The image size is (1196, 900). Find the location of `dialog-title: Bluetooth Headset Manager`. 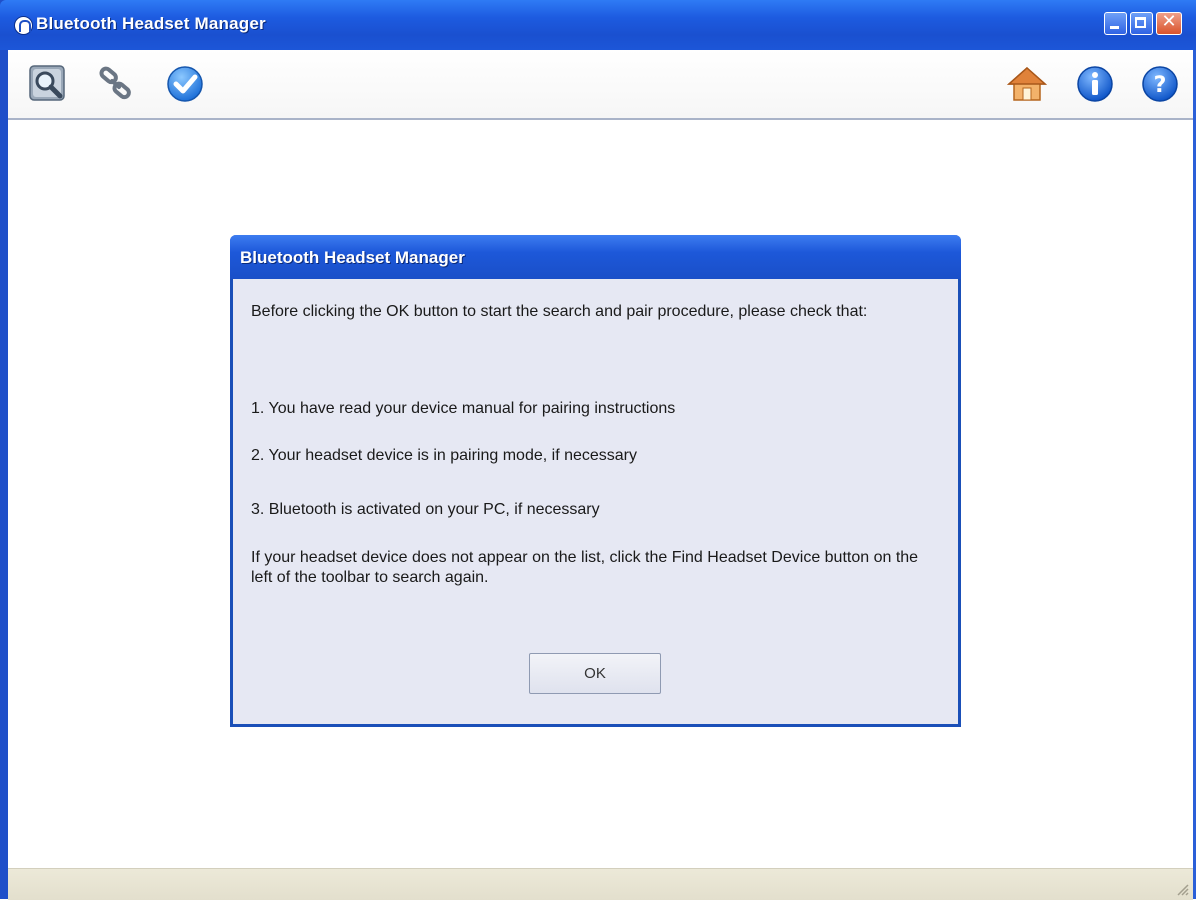

dialog-title: Bluetooth Headset Manager is located at coordinates (352, 257).